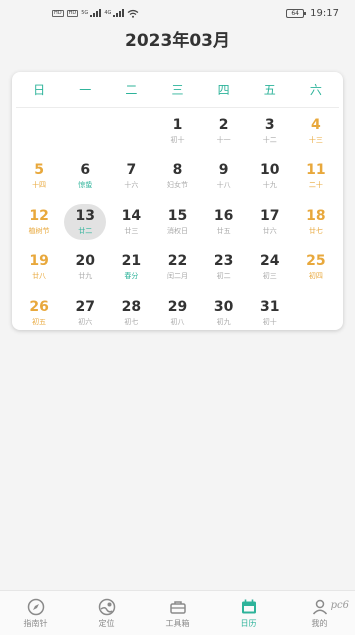 The height and width of the screenshot is (635, 355). I want to click on page-title: 2023年03月, so click(177, 38).